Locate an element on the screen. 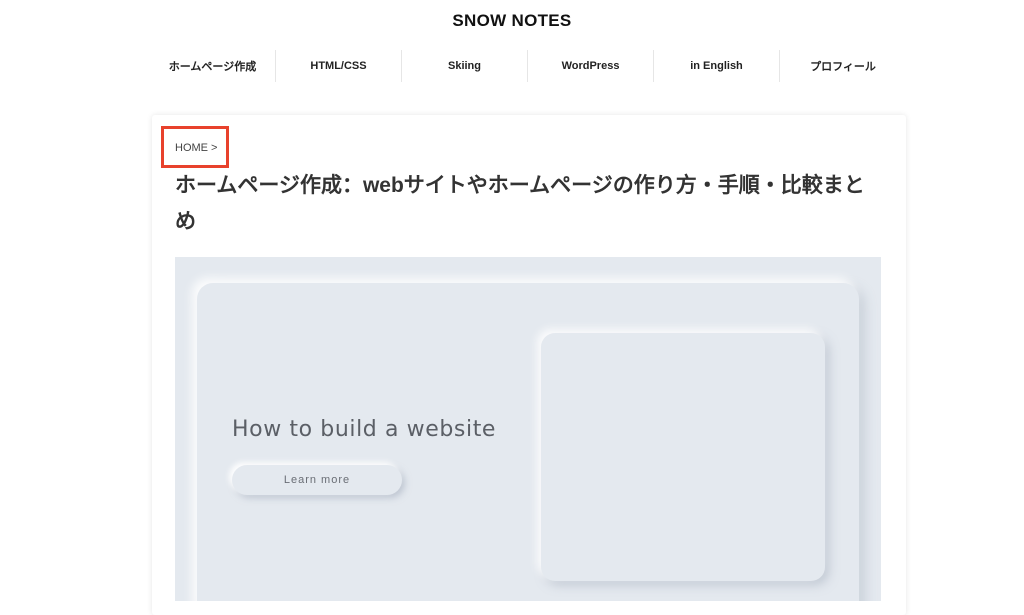 The width and height of the screenshot is (1024, 615). site-title: SNOW NOTES is located at coordinates (512, 21).